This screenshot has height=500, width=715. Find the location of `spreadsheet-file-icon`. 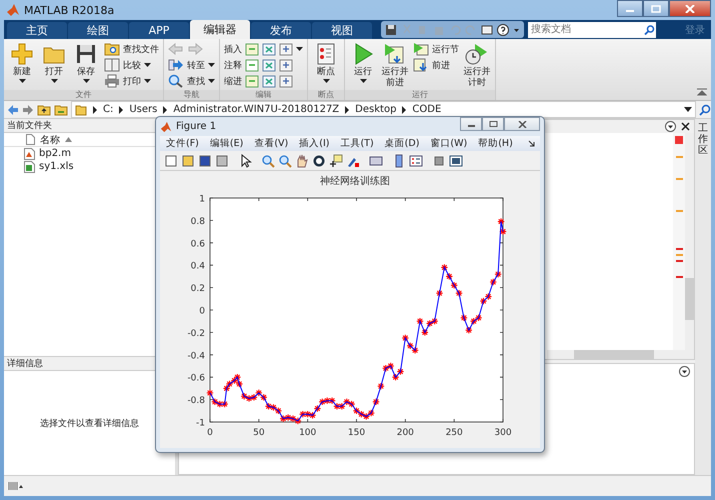

spreadsheet-file-icon is located at coordinates (29, 166).